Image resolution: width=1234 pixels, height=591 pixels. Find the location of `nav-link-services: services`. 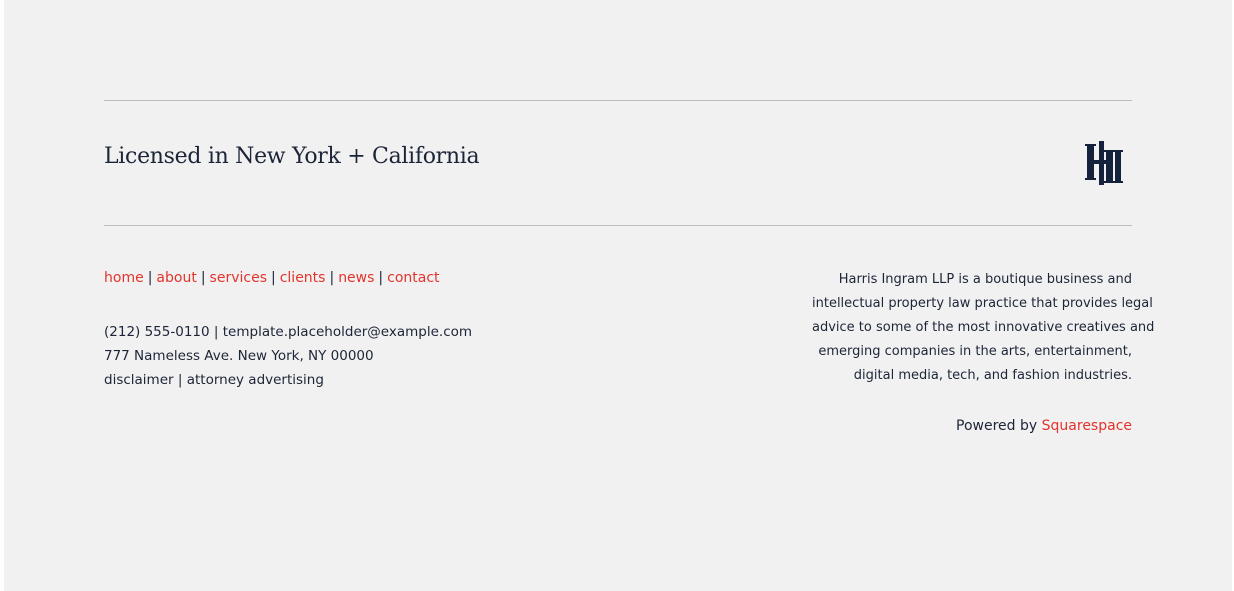

nav-link-services: services is located at coordinates (238, 278).